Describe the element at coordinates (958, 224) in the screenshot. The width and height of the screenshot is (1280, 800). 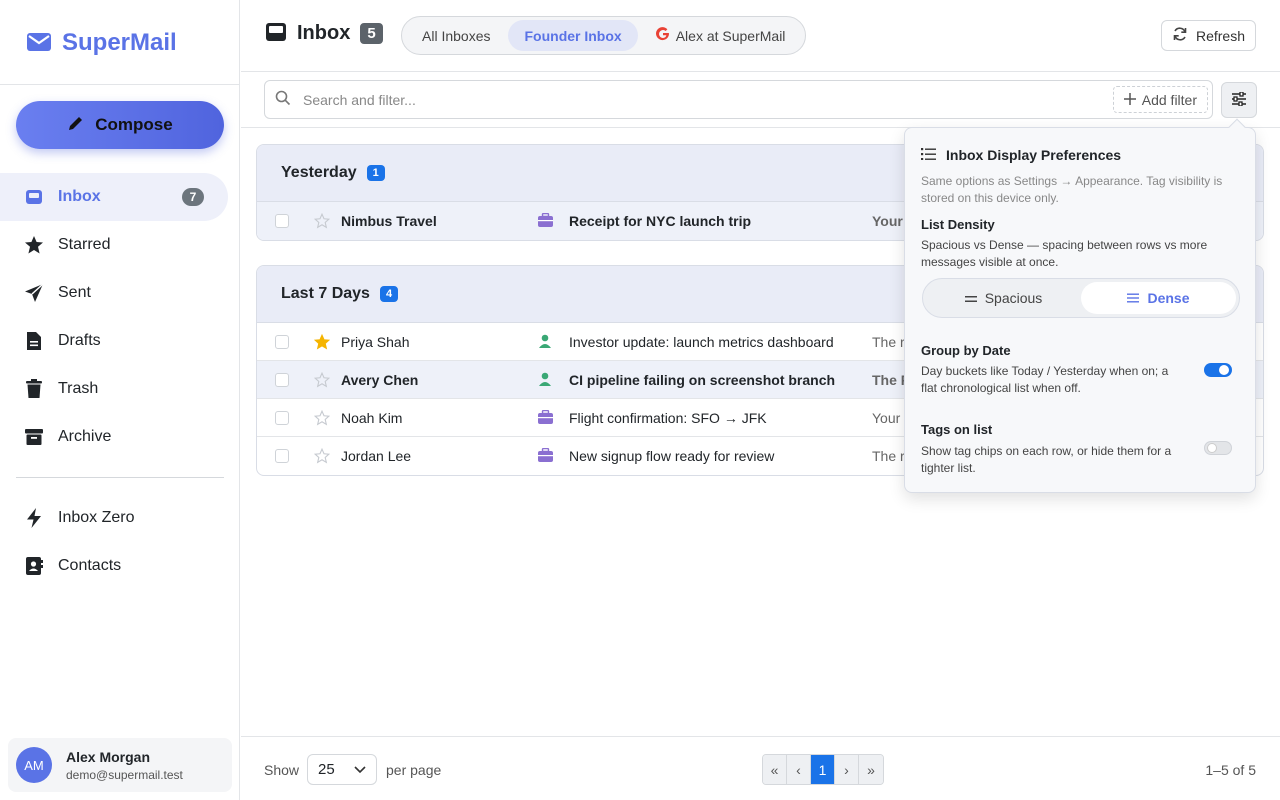
I see `density-title: List Density` at that location.